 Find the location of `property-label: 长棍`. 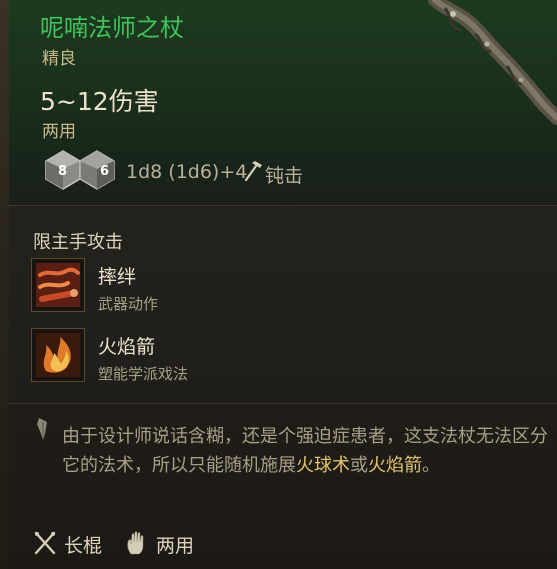

property-label: 长棍 is located at coordinates (83, 546).